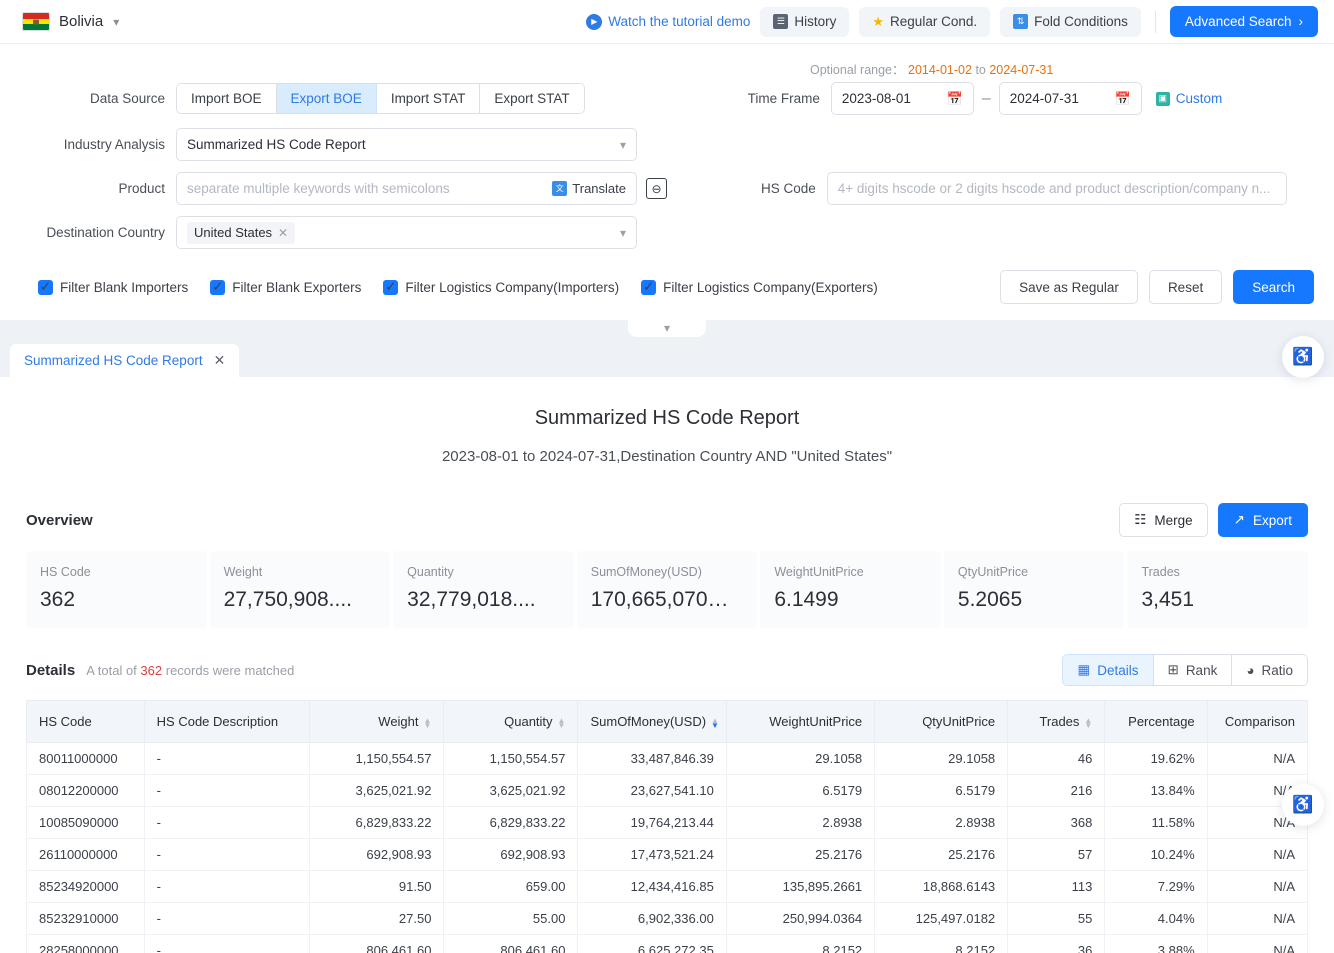  Describe the element at coordinates (1162, 98) in the screenshot. I see `custom-icon: ▣` at that location.